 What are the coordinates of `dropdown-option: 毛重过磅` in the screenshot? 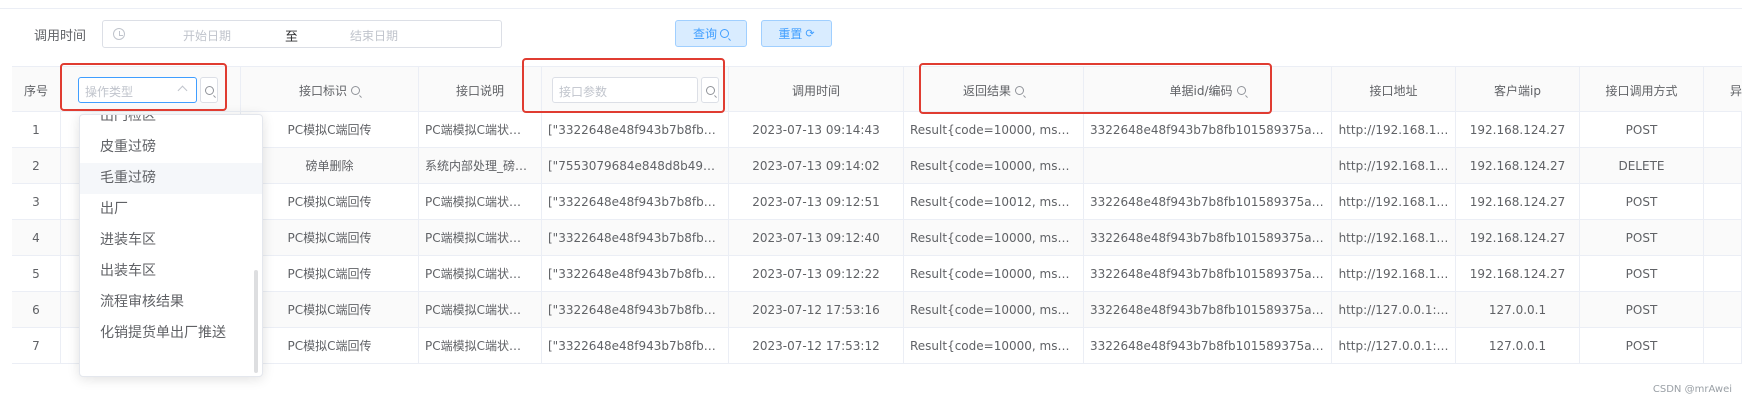 It's located at (171, 178).